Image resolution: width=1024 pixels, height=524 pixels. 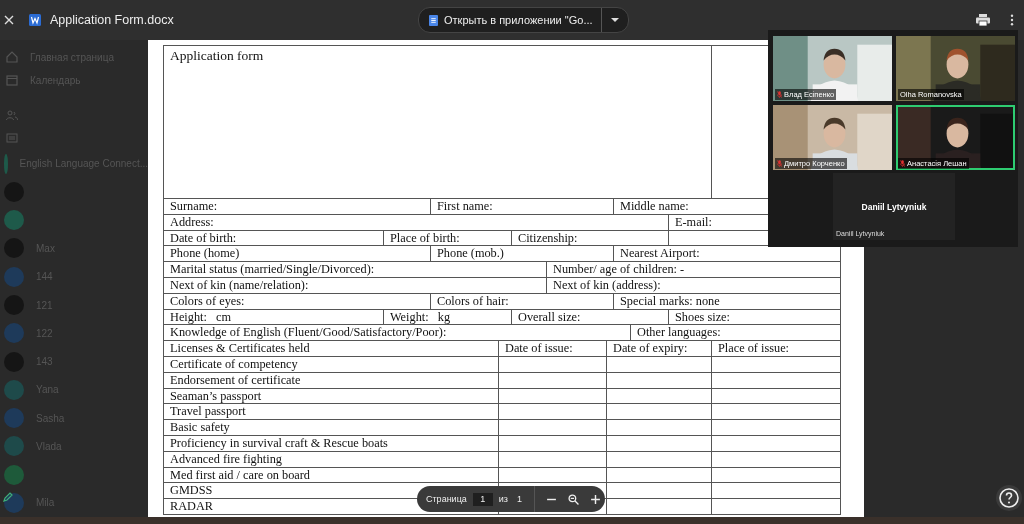 What do you see at coordinates (192, 506) in the screenshot?
I see `form-label: RADAR` at bounding box center [192, 506].